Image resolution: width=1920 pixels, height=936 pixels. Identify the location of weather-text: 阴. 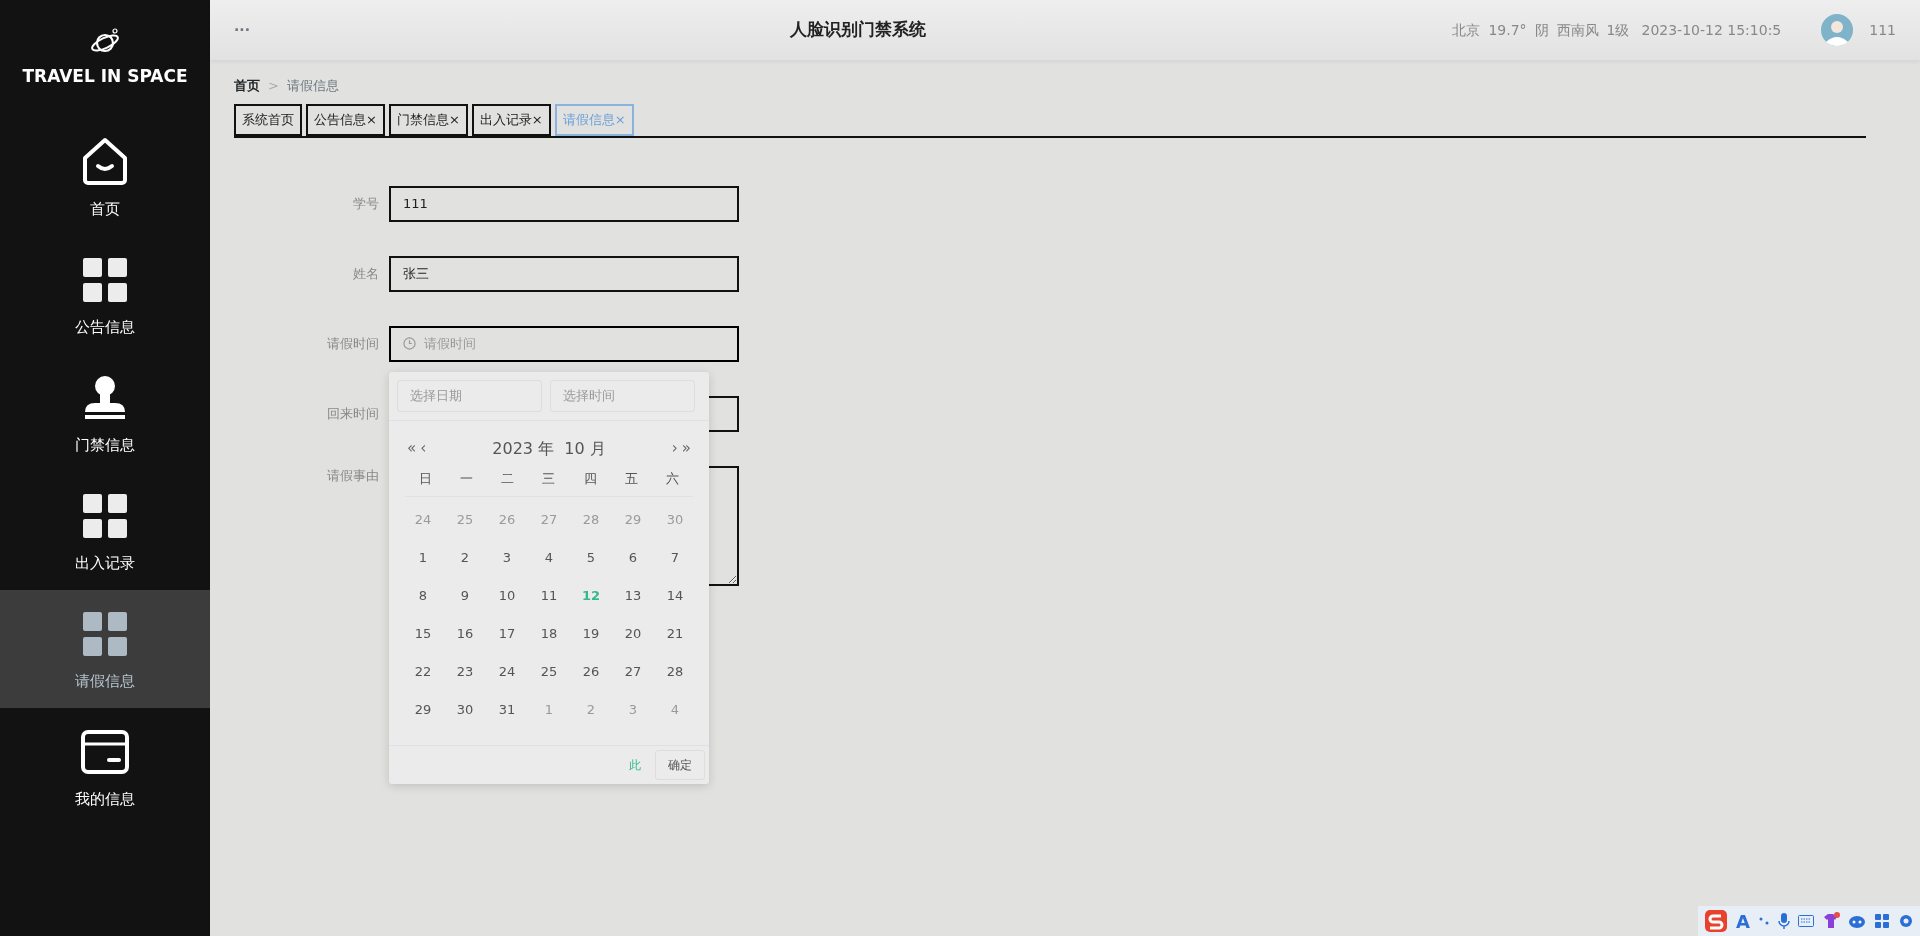
(1541, 30).